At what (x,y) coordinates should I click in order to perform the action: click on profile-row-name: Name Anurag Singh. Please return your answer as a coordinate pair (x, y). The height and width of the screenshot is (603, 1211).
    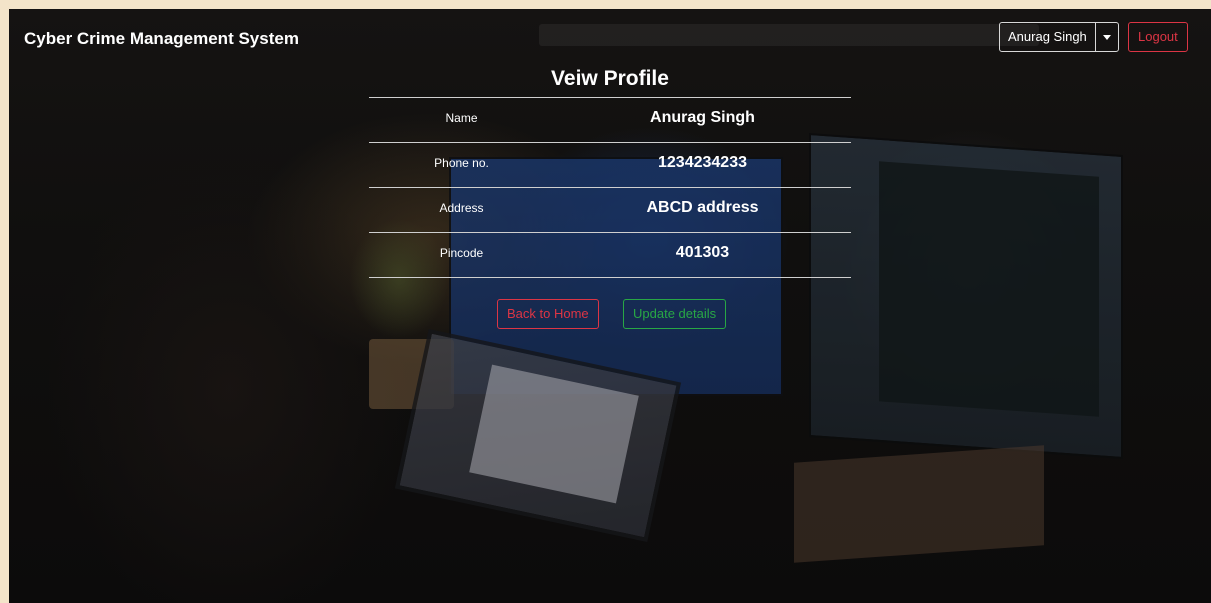
    Looking at the image, I should click on (610, 120).